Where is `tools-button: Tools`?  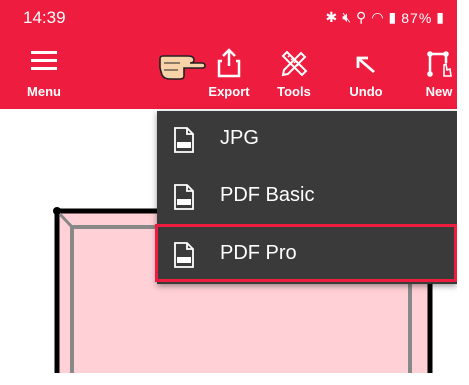
tools-button: Tools is located at coordinates (294, 73).